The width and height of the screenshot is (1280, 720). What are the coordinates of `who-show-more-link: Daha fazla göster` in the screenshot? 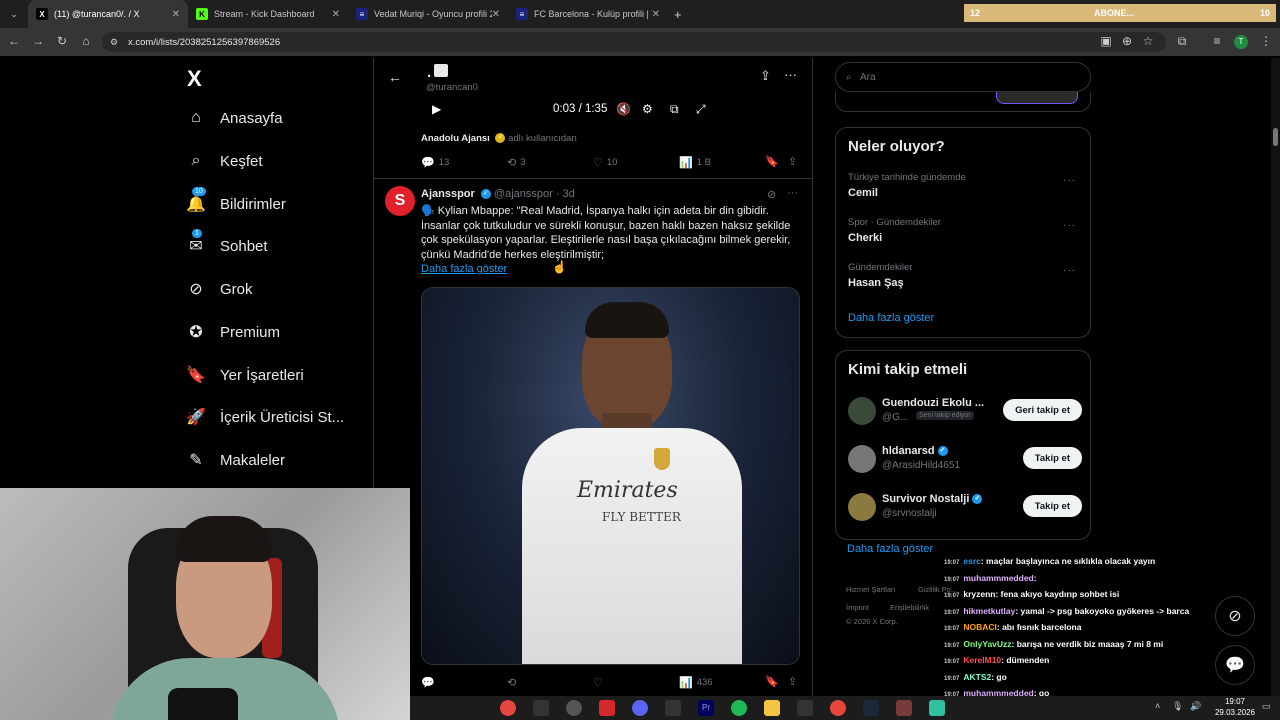 It's located at (890, 549).